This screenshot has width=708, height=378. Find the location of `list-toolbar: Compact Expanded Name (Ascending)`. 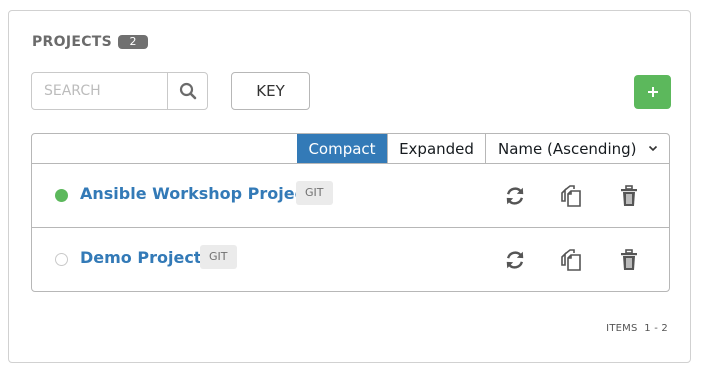

list-toolbar: Compact Expanded Name (Ascending) is located at coordinates (350, 149).